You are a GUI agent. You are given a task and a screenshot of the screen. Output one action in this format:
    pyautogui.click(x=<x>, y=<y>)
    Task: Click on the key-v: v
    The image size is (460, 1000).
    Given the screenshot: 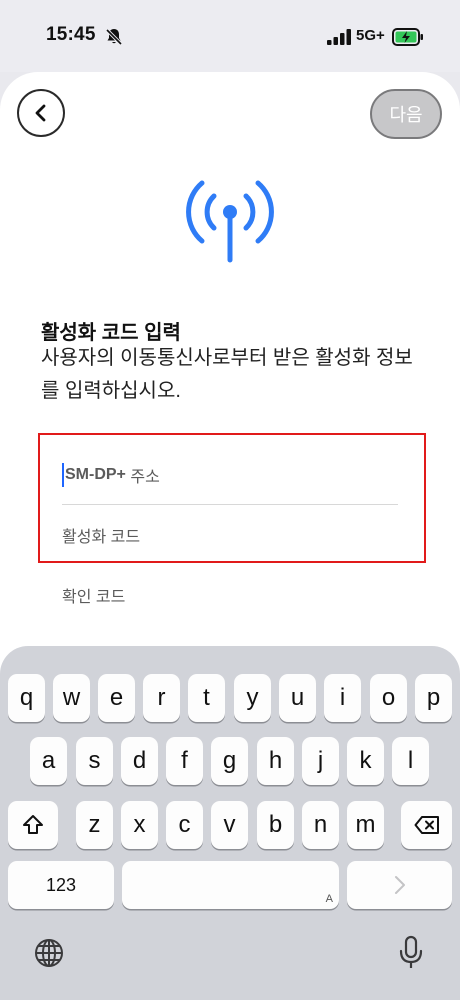 What is the action you would take?
    pyautogui.click(x=229, y=825)
    